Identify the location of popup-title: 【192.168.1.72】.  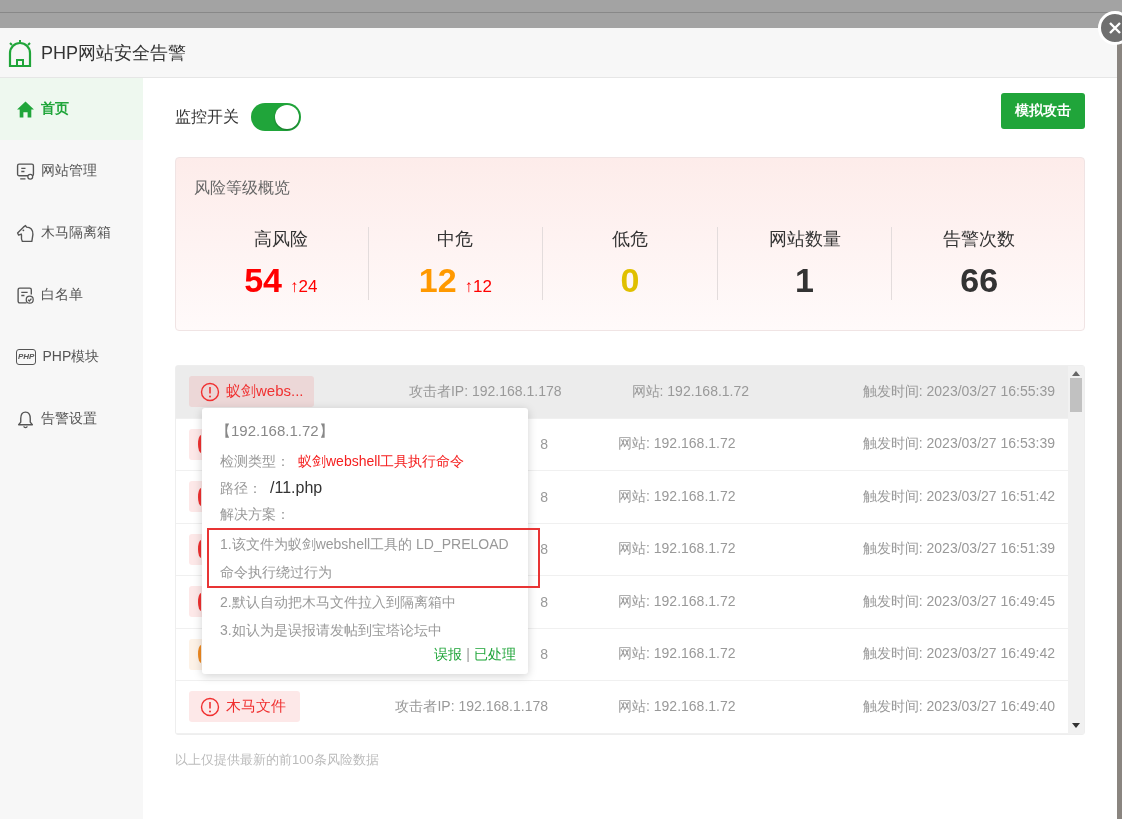
(275, 431).